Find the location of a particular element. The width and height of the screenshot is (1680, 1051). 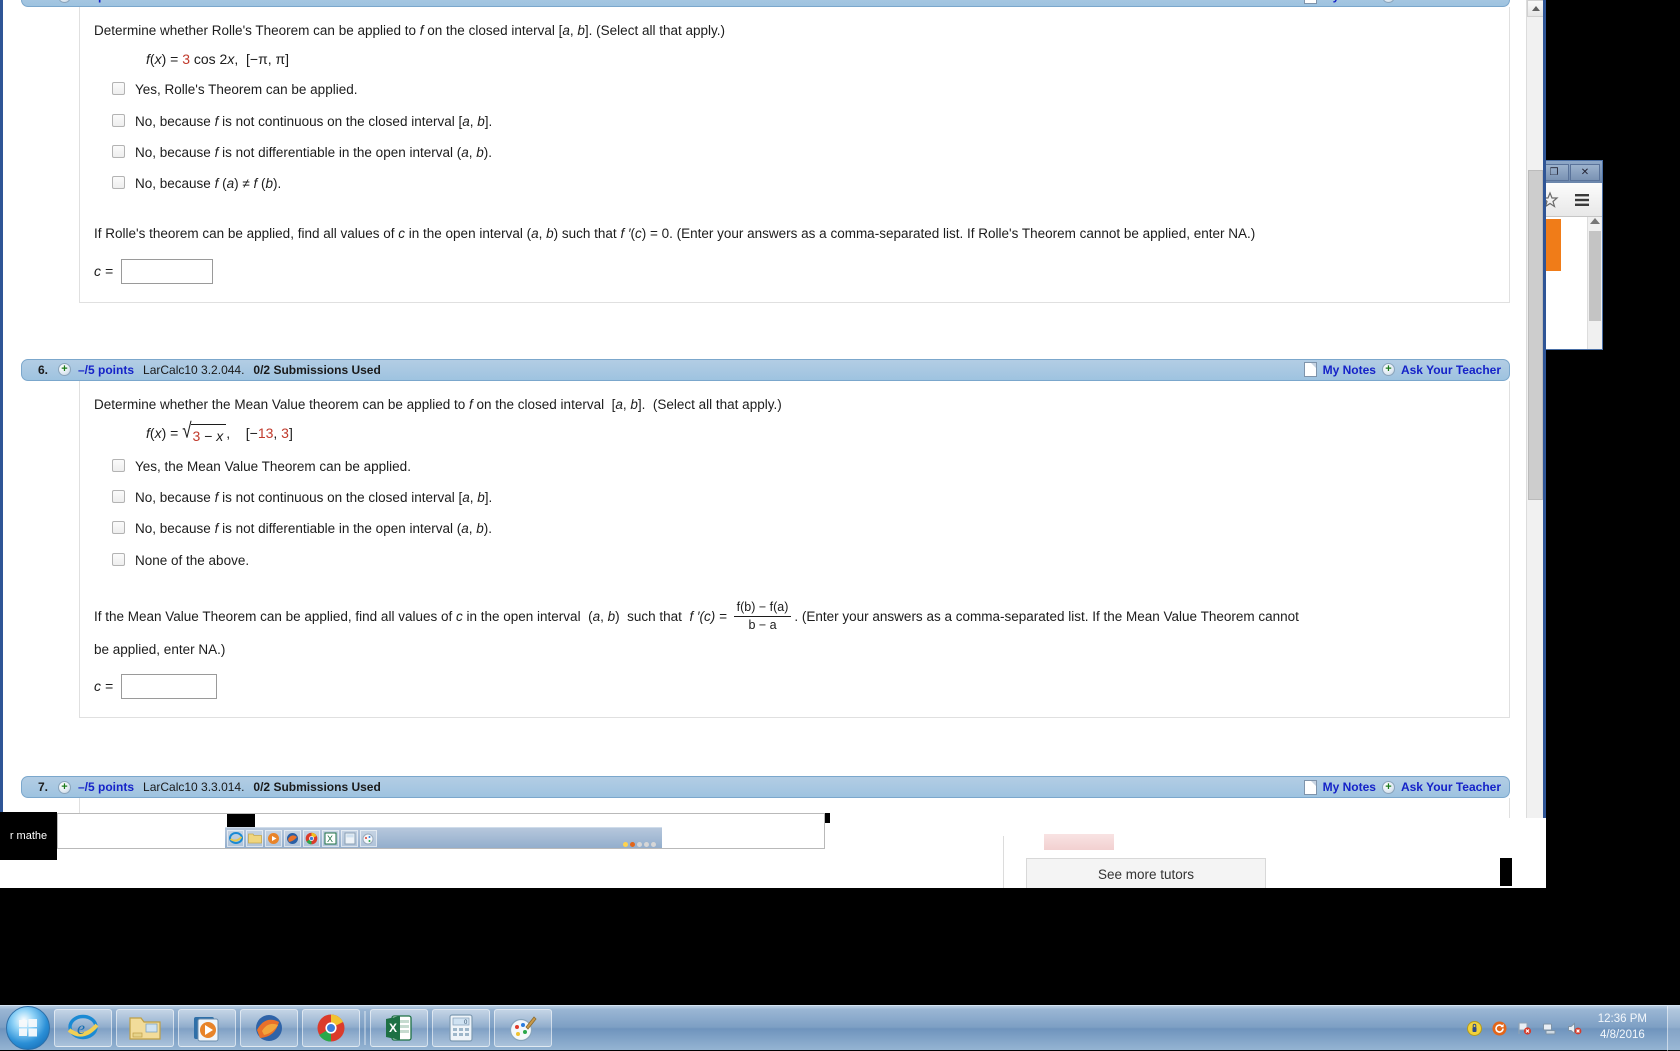

see-more-tutors-button: See more tutors is located at coordinates (1146, 873).